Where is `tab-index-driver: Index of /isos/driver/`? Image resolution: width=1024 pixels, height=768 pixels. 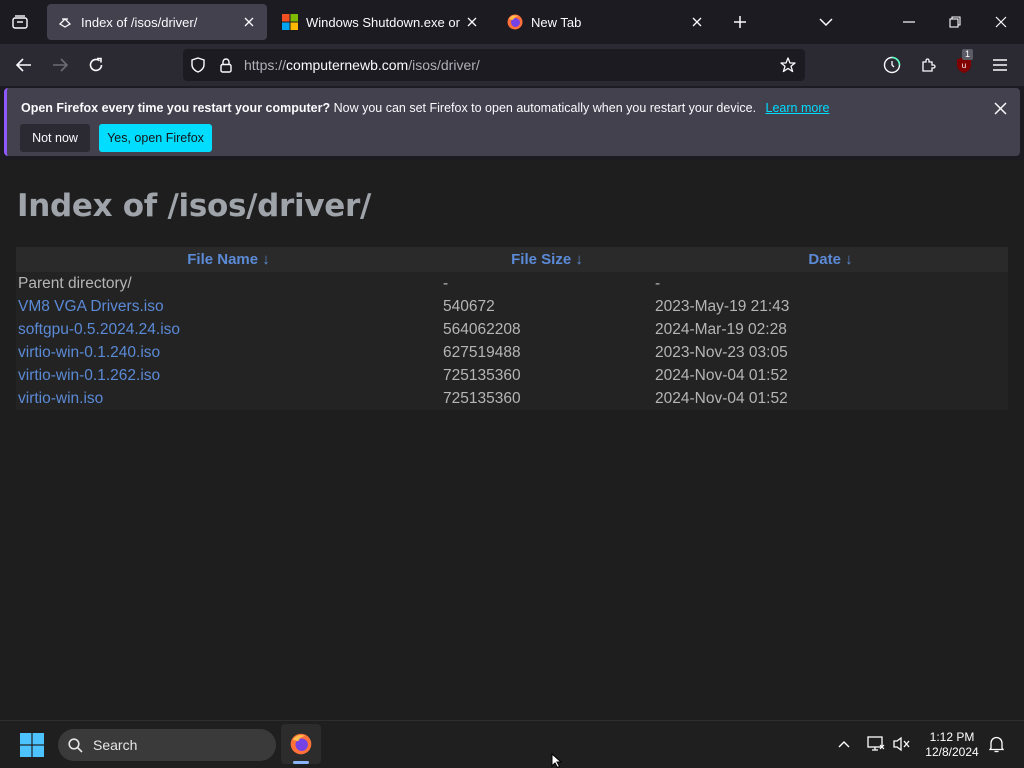 tab-index-driver: Index of /isos/driver/ is located at coordinates (157, 22).